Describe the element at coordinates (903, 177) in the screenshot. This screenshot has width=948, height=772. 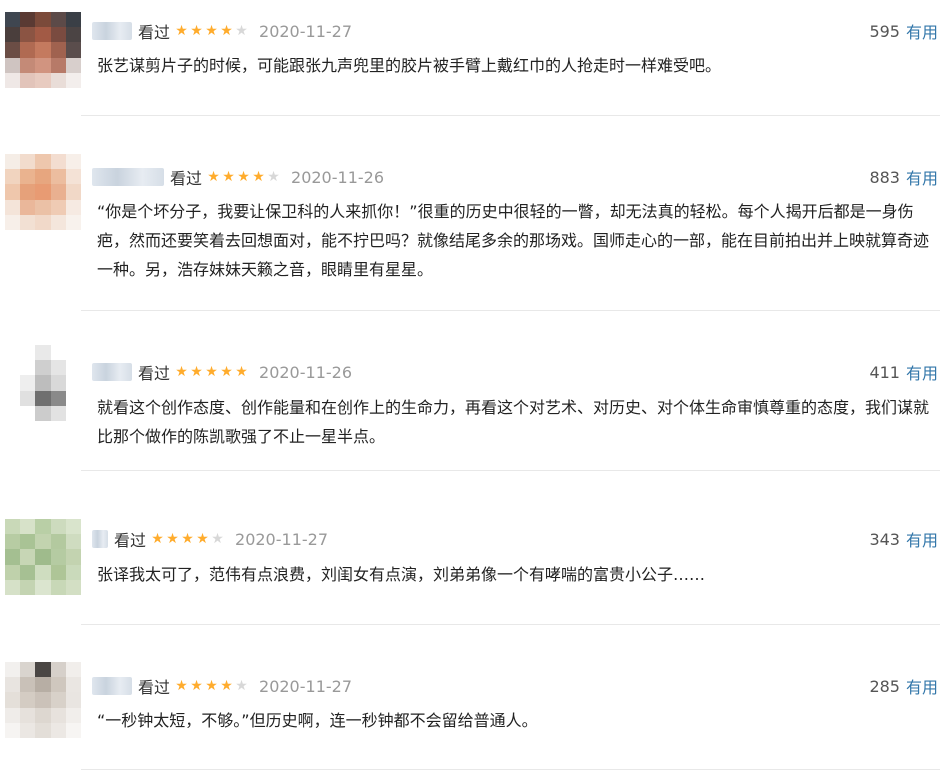
I see `vote-area: 883 有用` at that location.